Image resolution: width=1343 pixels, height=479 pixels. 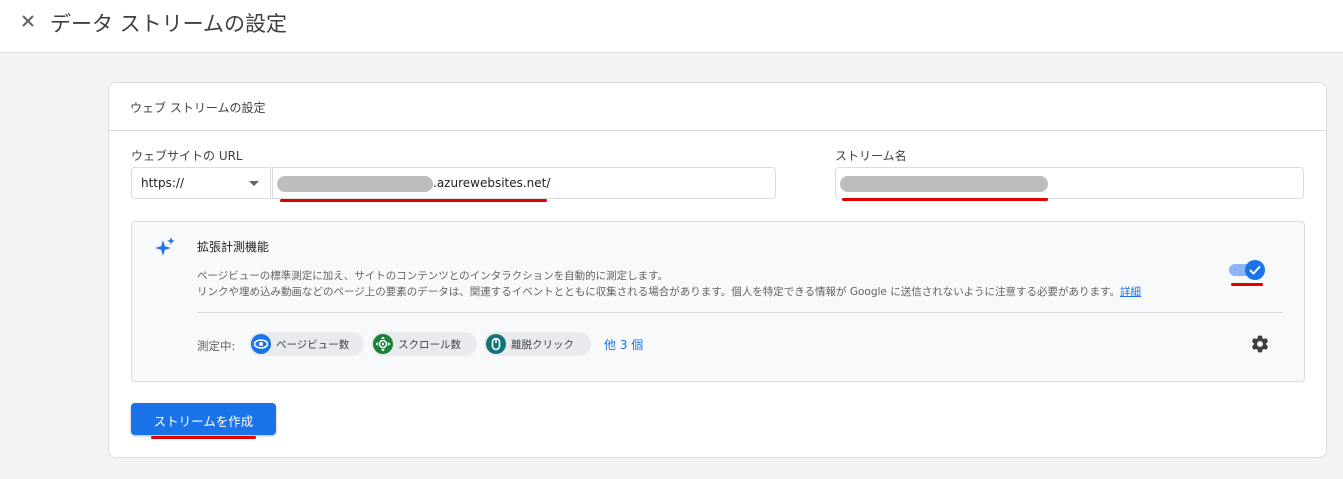 I want to click on enhanced-measurement-toggle, so click(x=1247, y=270).